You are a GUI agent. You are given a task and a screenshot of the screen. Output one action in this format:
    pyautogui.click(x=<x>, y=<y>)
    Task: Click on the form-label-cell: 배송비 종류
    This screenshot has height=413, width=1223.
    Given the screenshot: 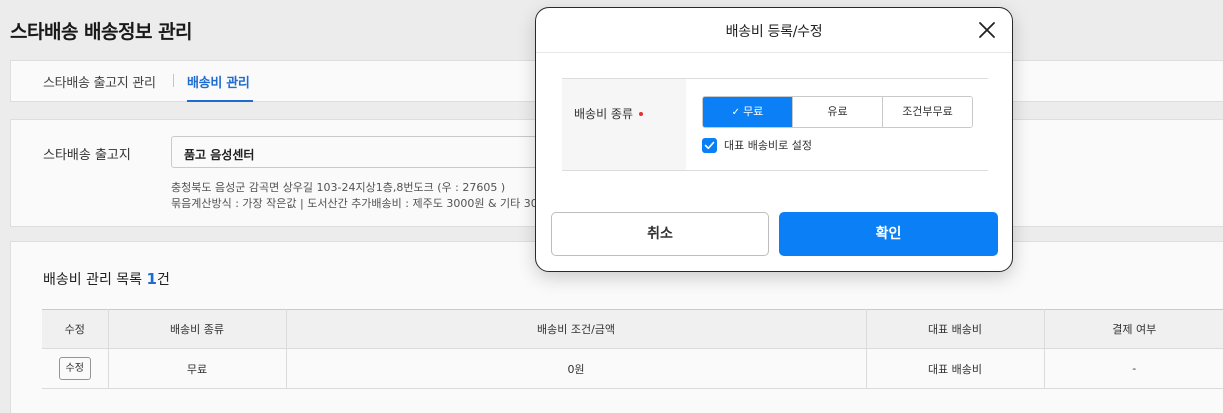 What is the action you would take?
    pyautogui.click(x=624, y=124)
    